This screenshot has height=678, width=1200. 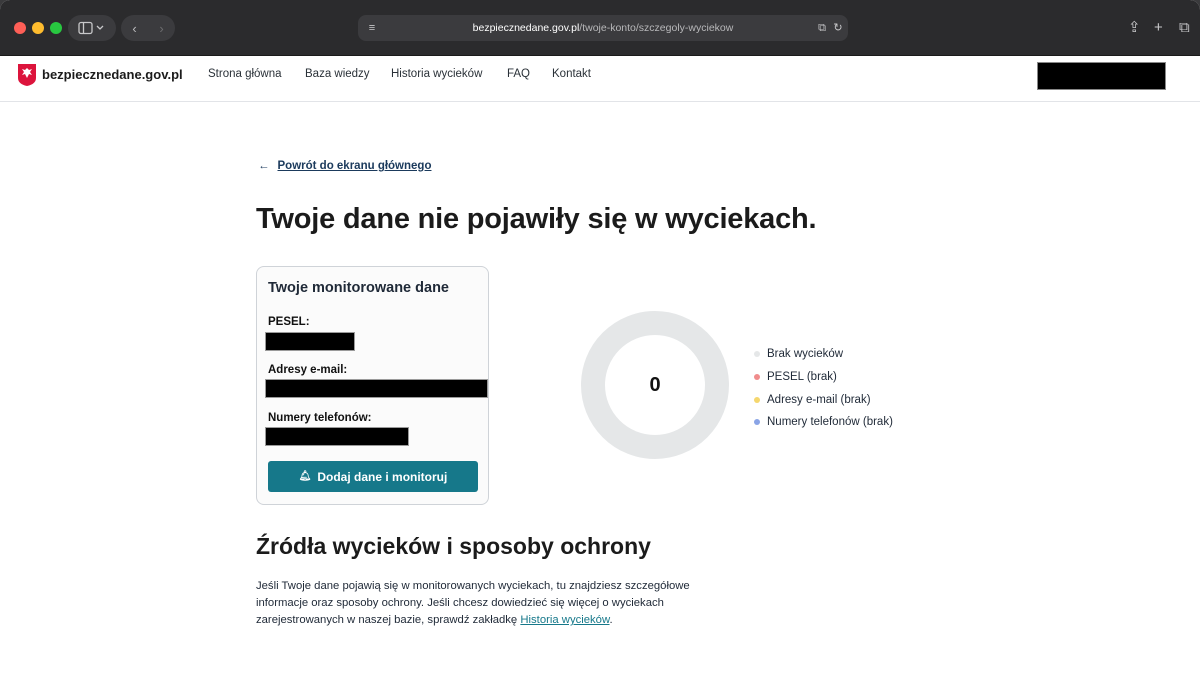 What do you see at coordinates (289, 322) in the screenshot?
I see `pesel-label: PESEL:` at bounding box center [289, 322].